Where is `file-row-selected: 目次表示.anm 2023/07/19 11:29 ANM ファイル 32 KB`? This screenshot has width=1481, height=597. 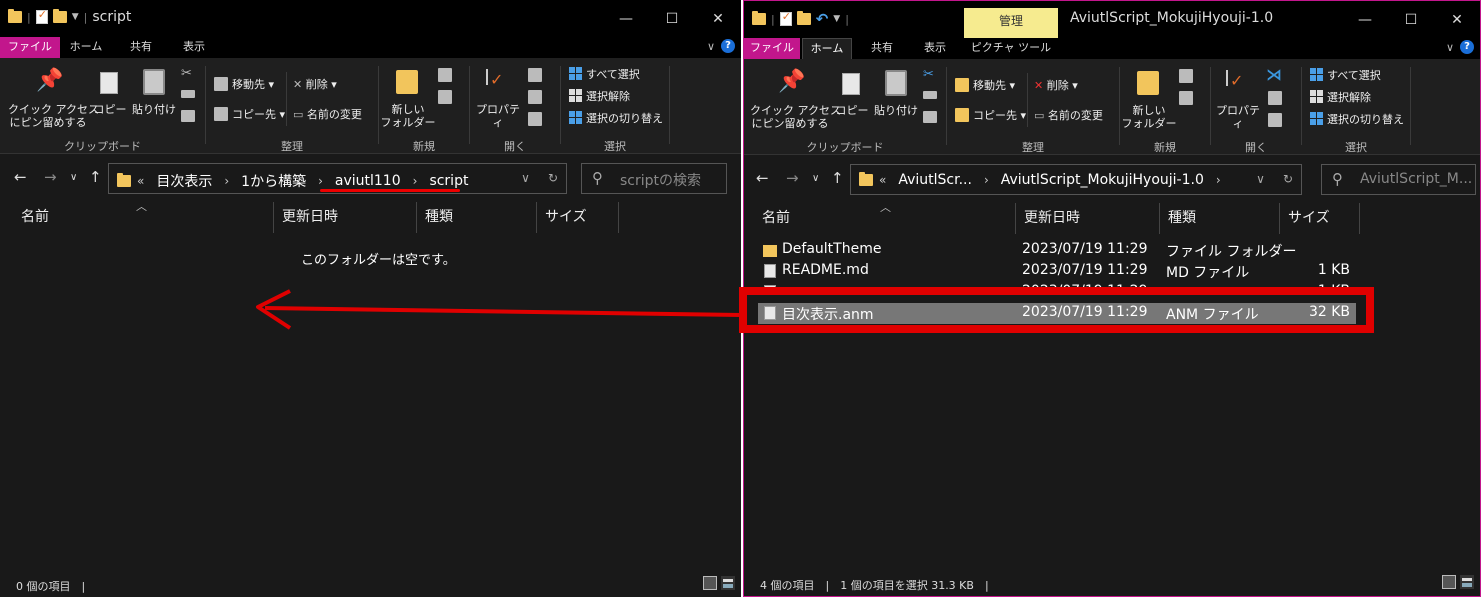
file-row-selected: 目次表示.anm 2023/07/19 11:29 ANM ファイル 32 KB is located at coordinates (1057, 313).